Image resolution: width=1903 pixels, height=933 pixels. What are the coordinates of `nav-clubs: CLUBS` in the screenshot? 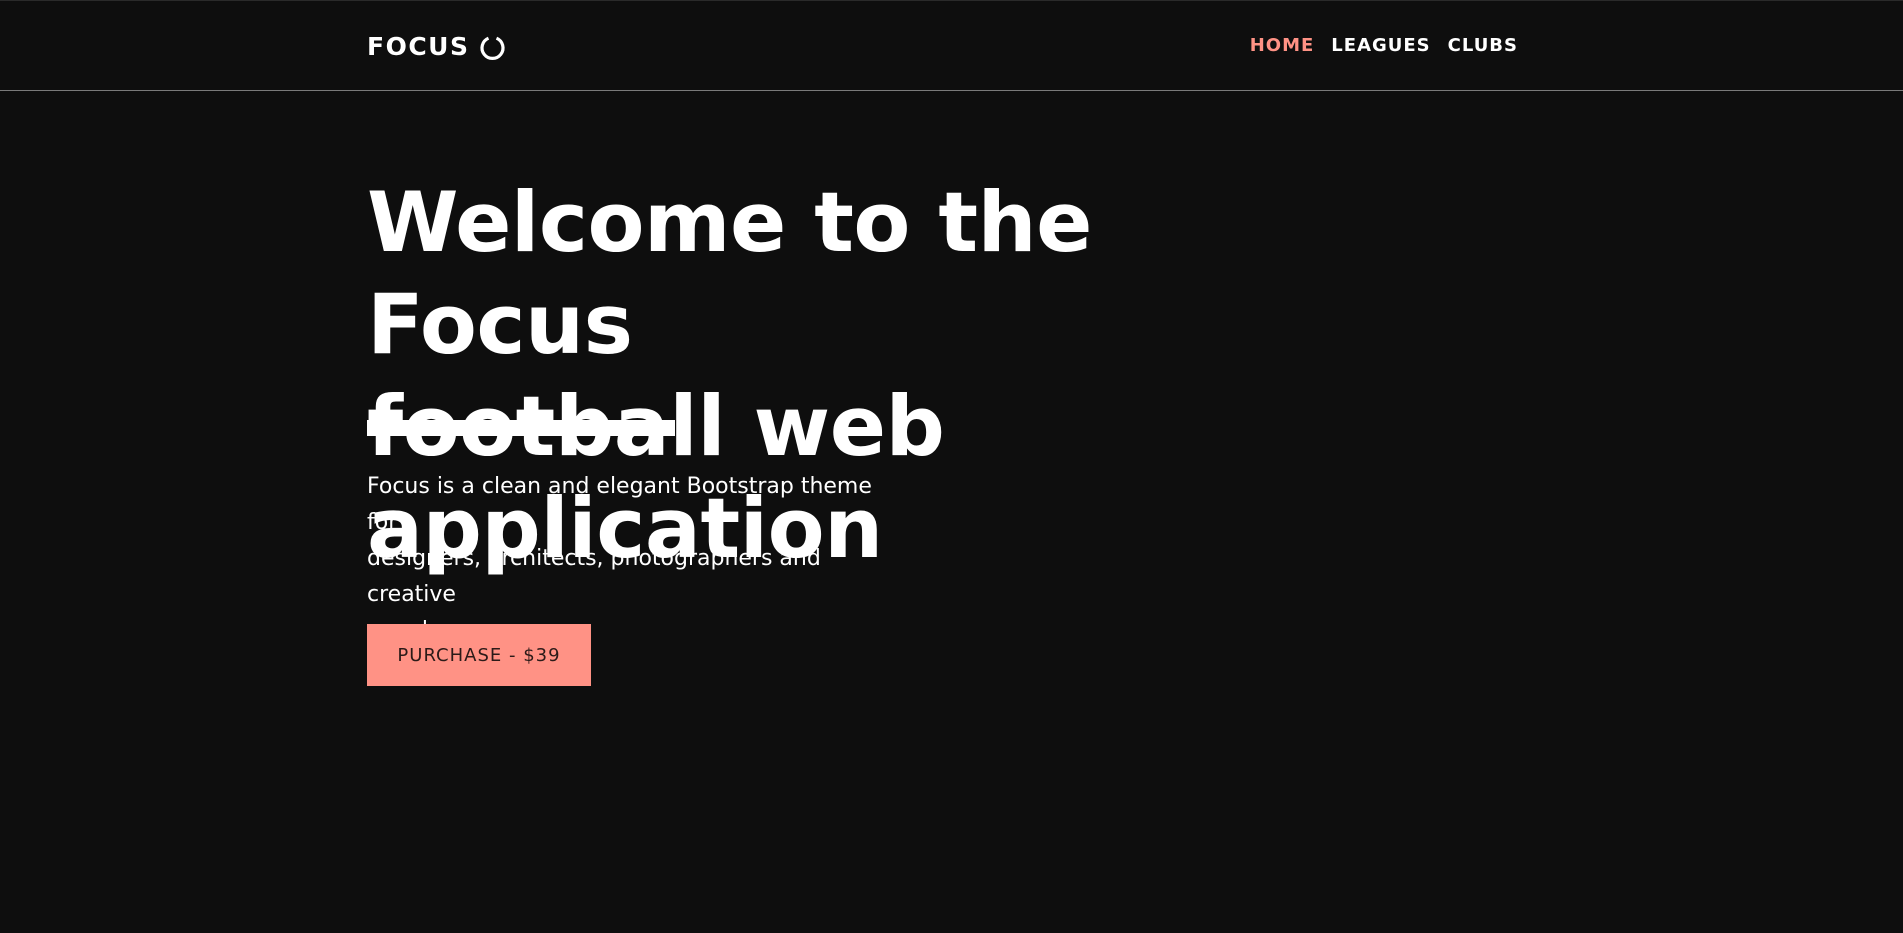 It's located at (1483, 46).